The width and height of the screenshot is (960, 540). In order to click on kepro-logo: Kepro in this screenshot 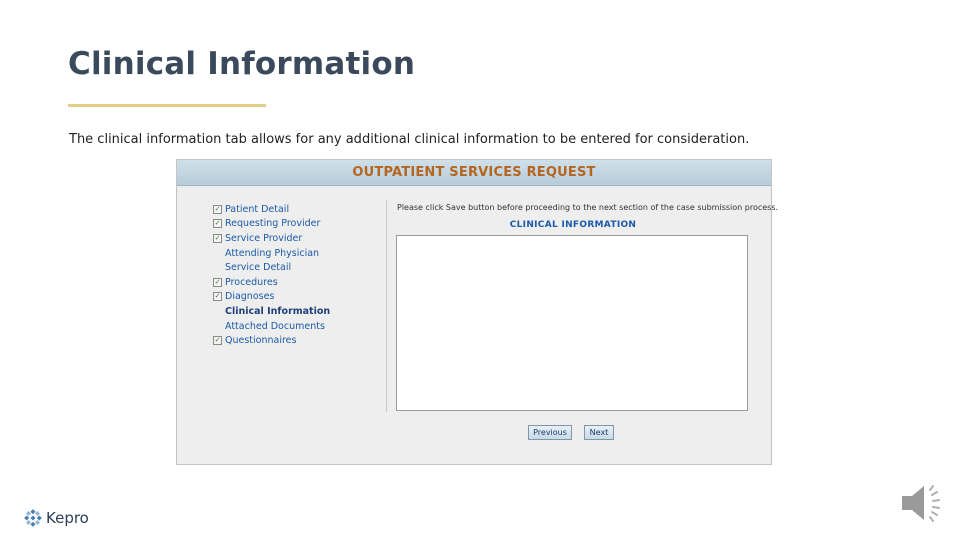, I will do `click(56, 518)`.